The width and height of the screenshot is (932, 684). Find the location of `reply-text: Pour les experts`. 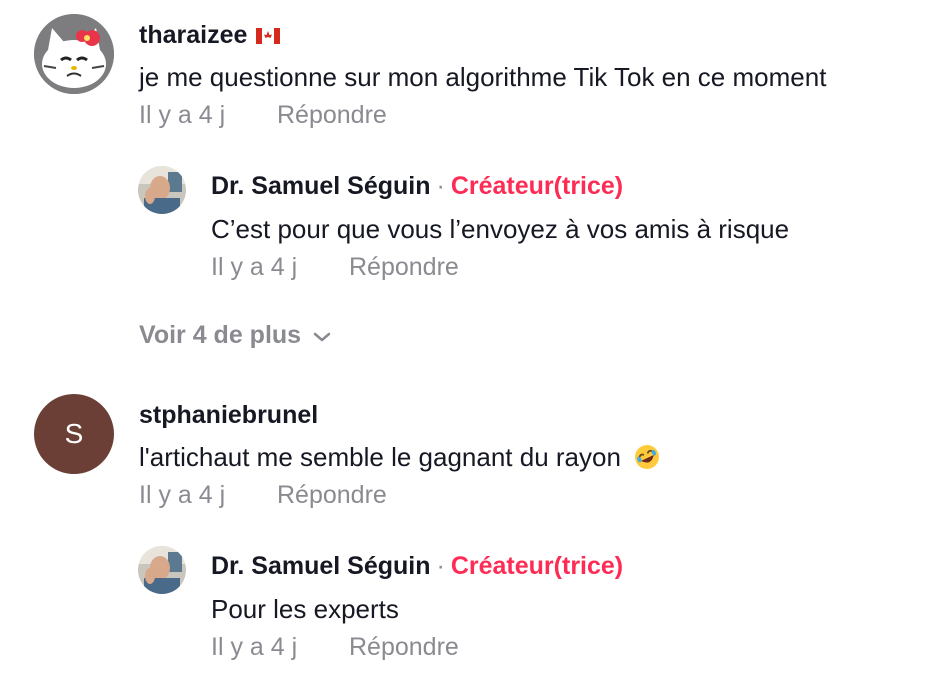

reply-text: Pour les experts is located at coordinates (305, 609).